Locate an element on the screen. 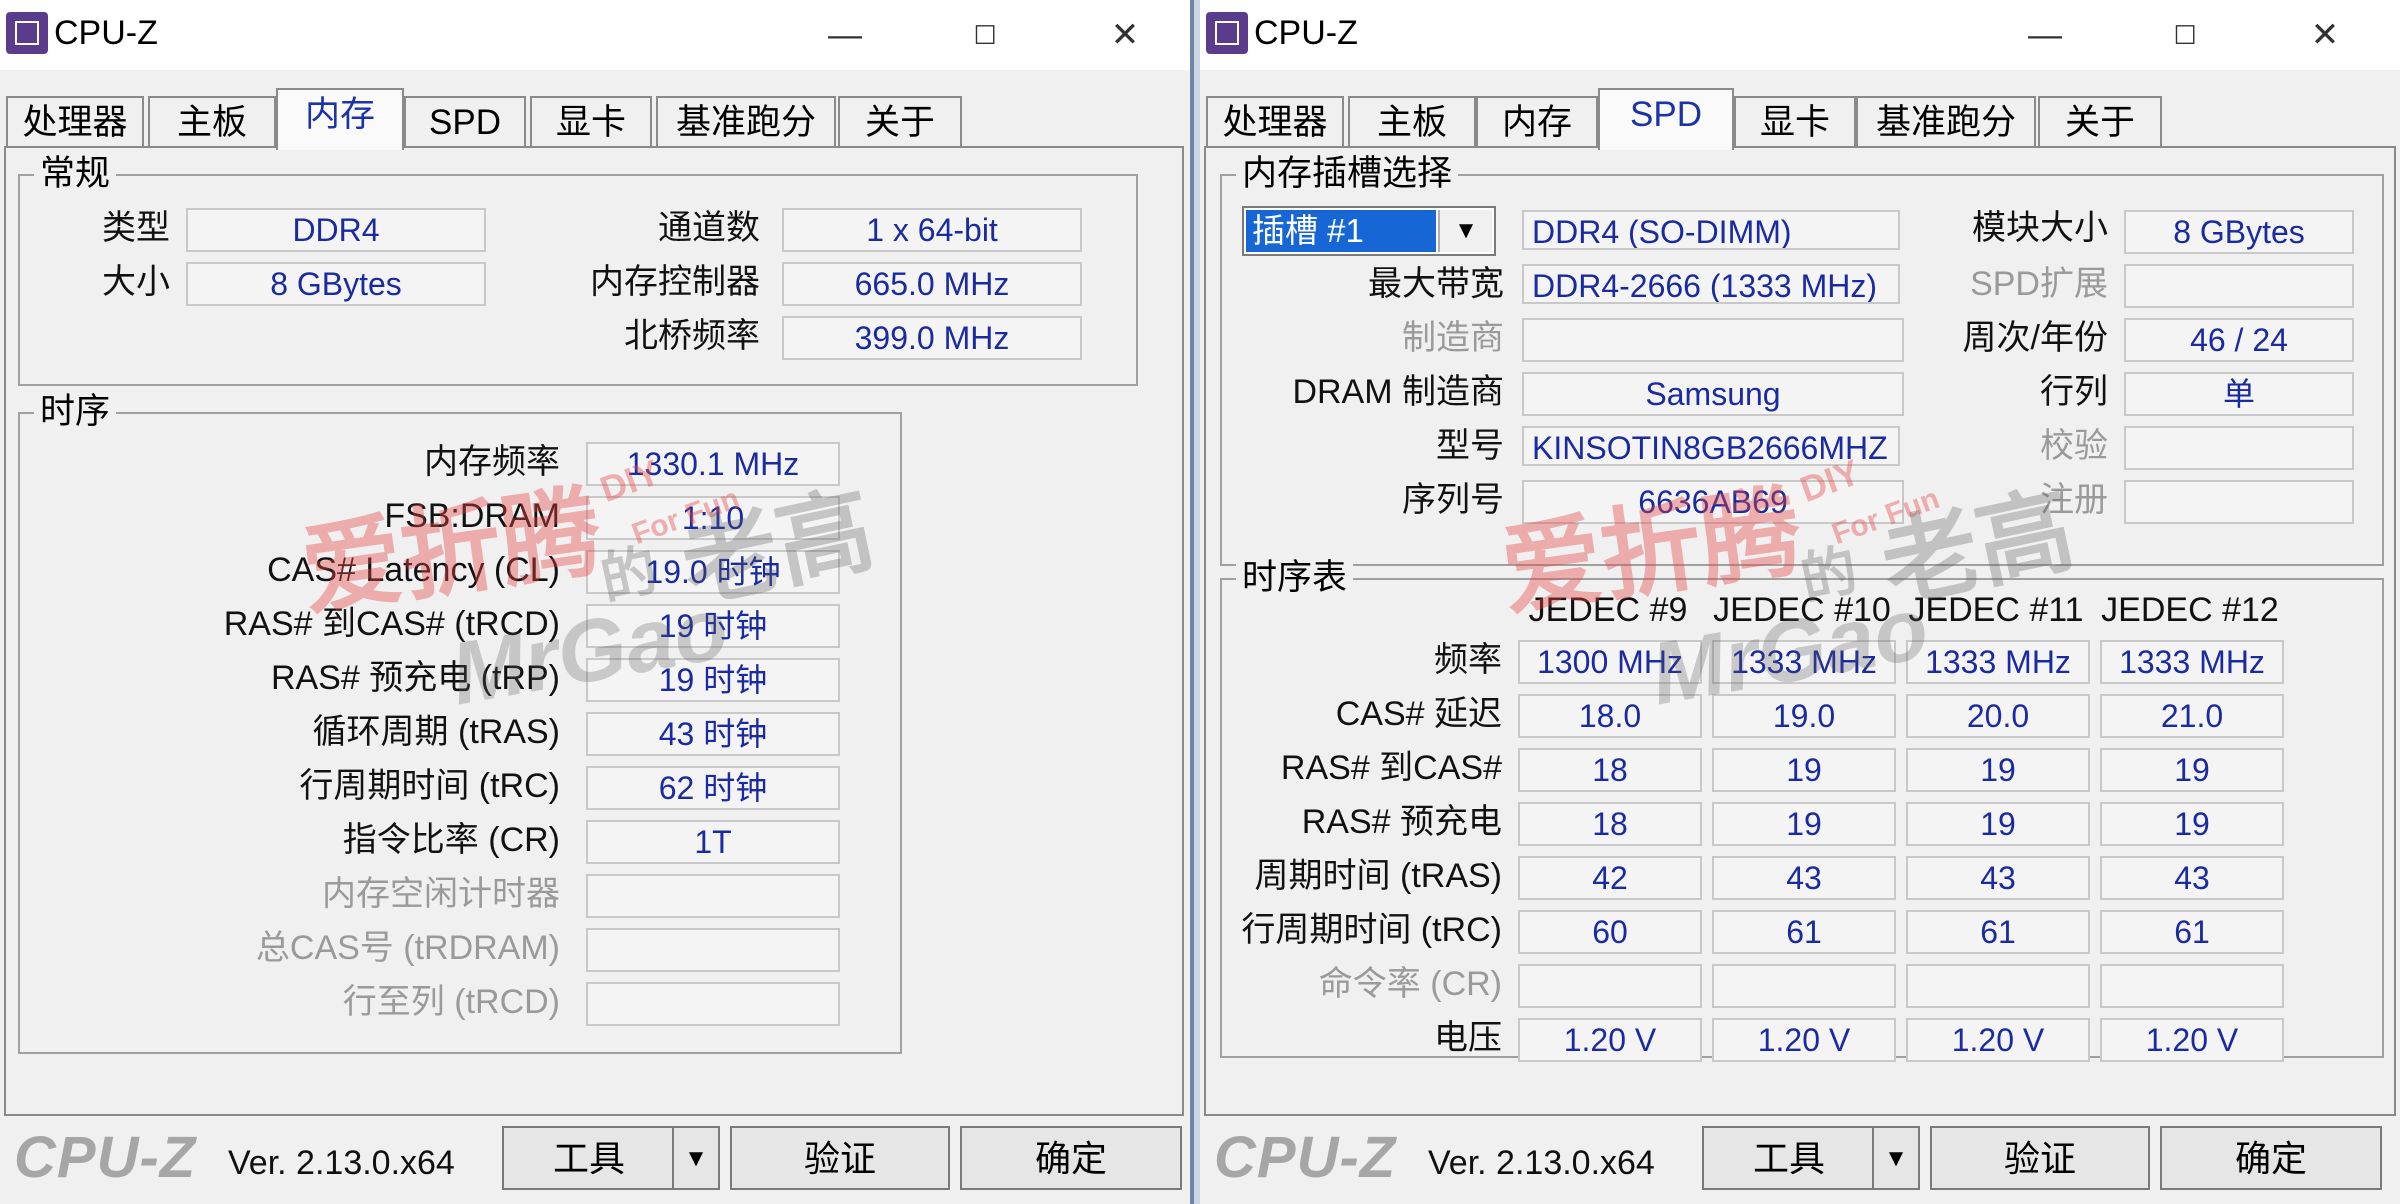 This screenshot has height=1204, width=2400. timing-cell: 19.0 is located at coordinates (1804, 716).